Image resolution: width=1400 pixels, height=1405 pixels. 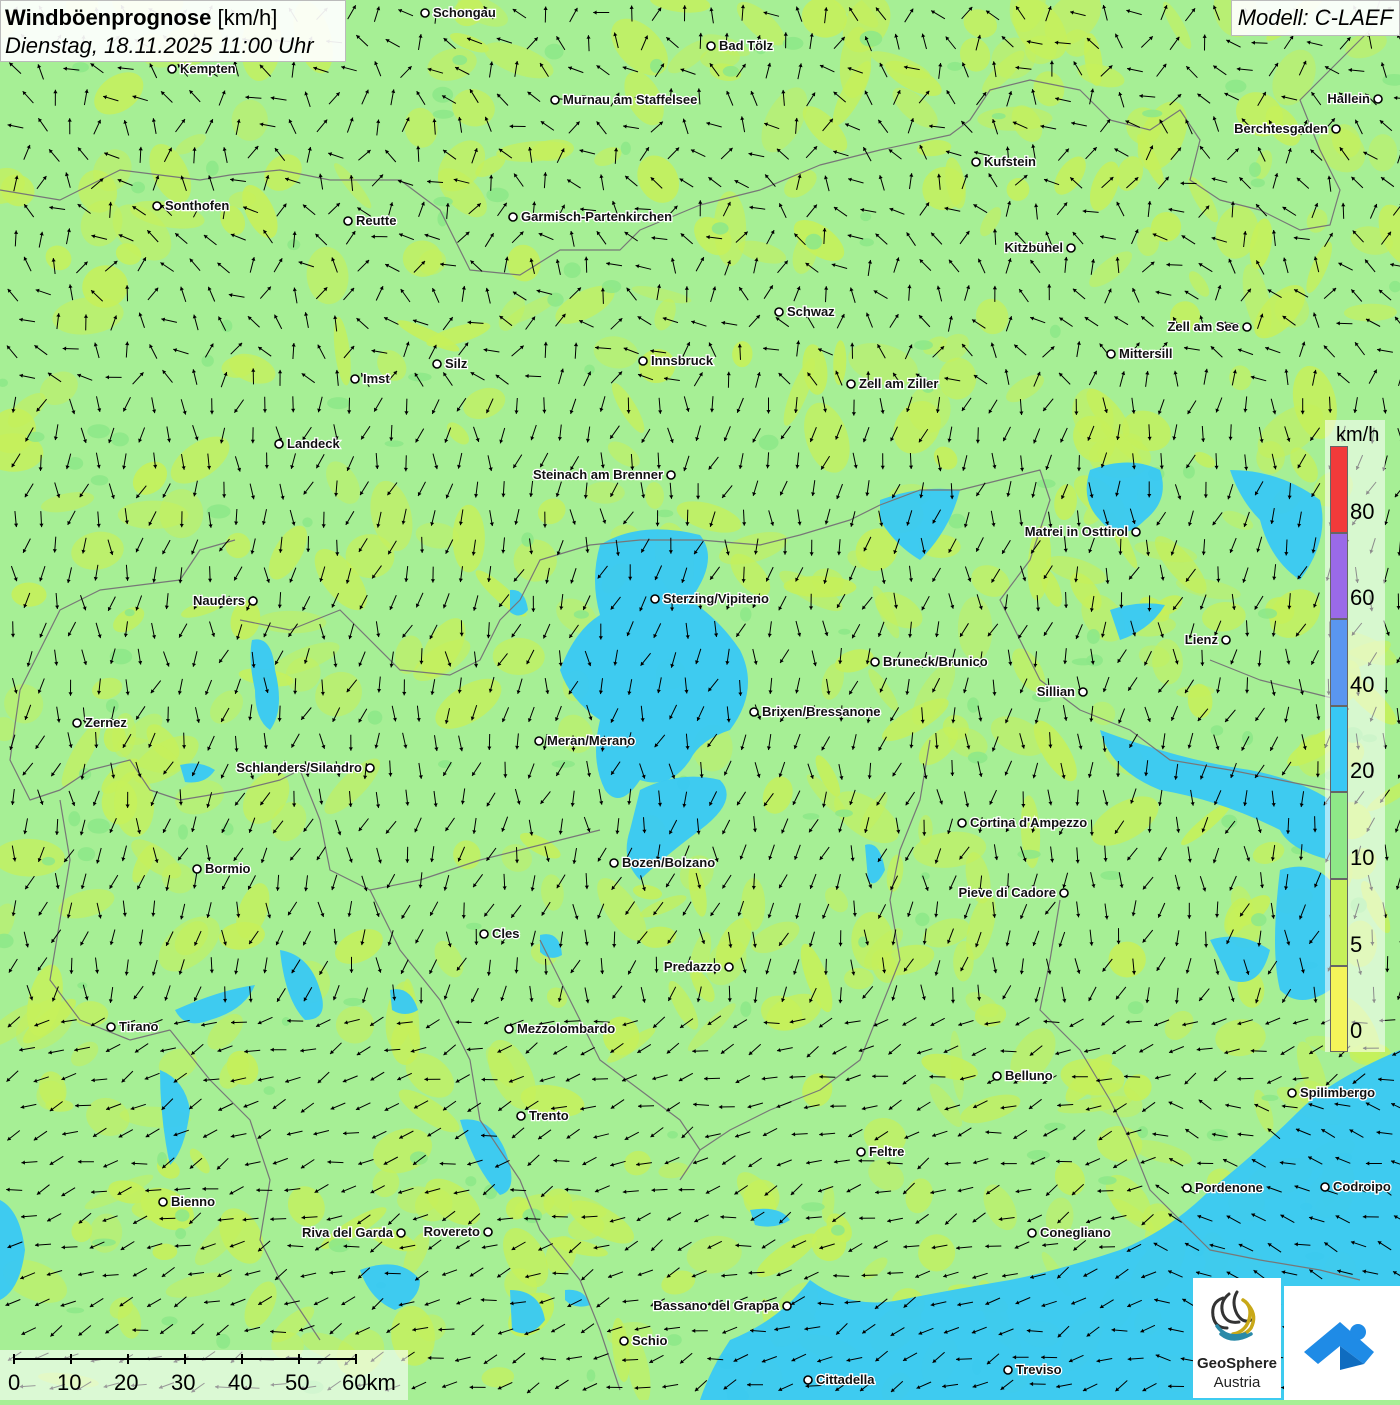 What do you see at coordinates (370, 220) in the screenshot?
I see `place-reutte: Reutte` at bounding box center [370, 220].